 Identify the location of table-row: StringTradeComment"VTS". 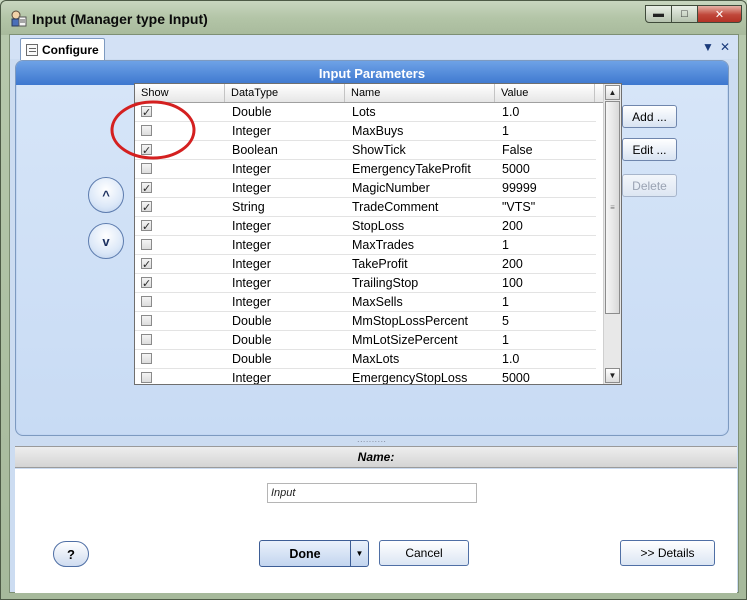
(365, 207).